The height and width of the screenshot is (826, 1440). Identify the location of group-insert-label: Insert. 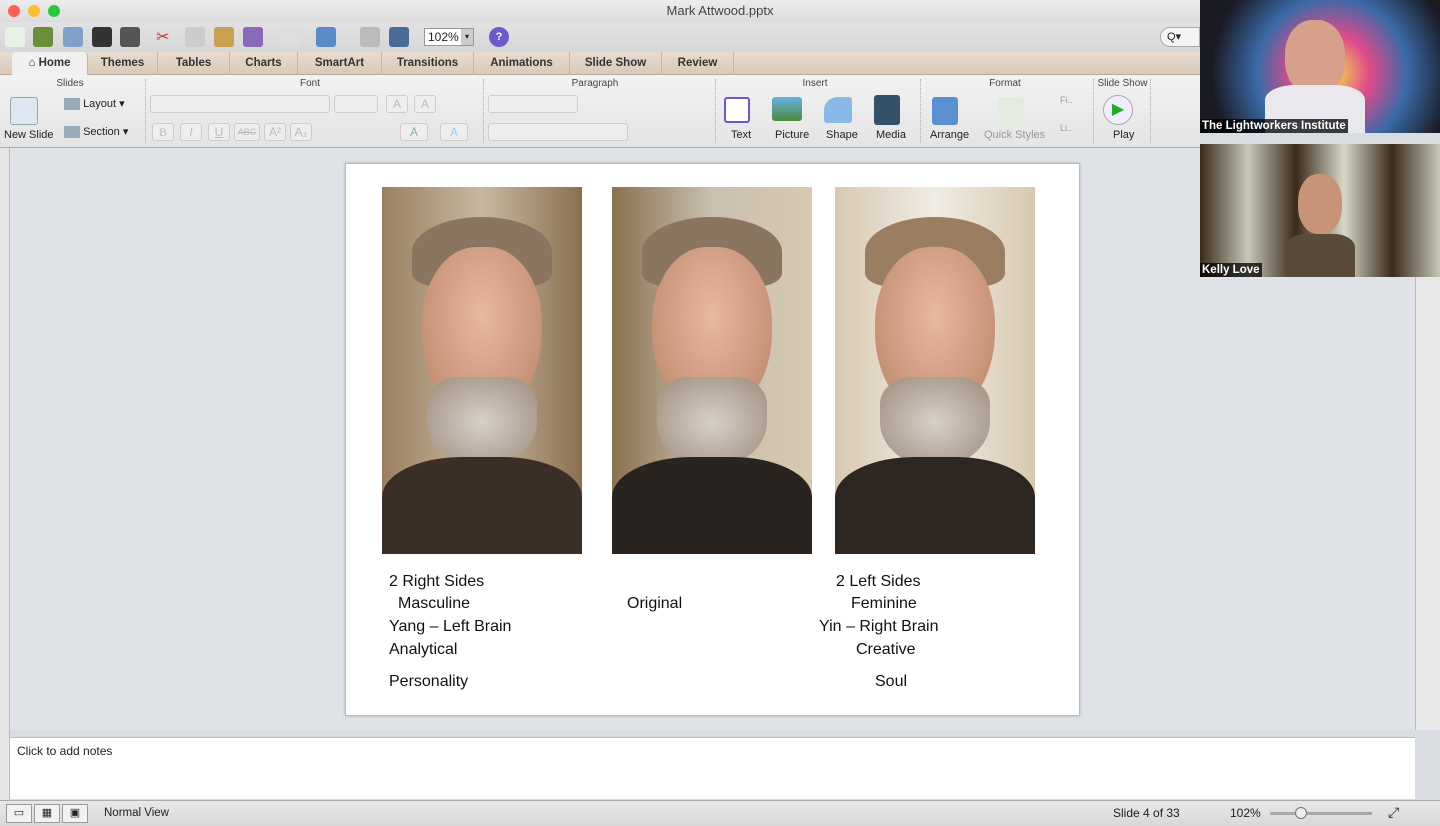
(815, 83).